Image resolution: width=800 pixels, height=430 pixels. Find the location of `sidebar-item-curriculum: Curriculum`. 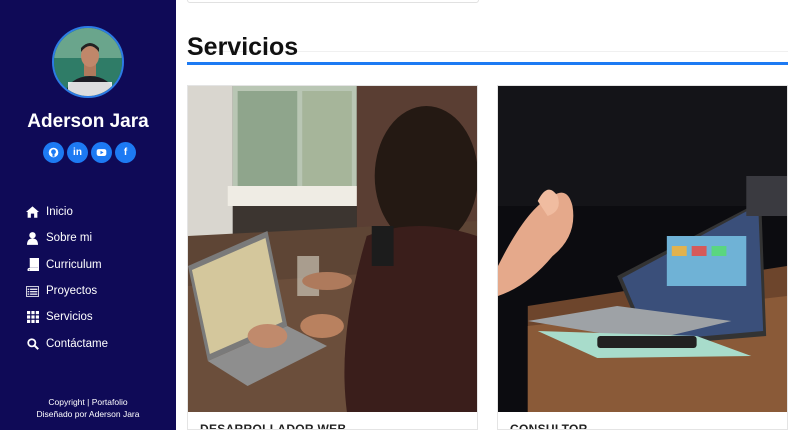

sidebar-item-curriculum: Curriculum is located at coordinates (67, 265).